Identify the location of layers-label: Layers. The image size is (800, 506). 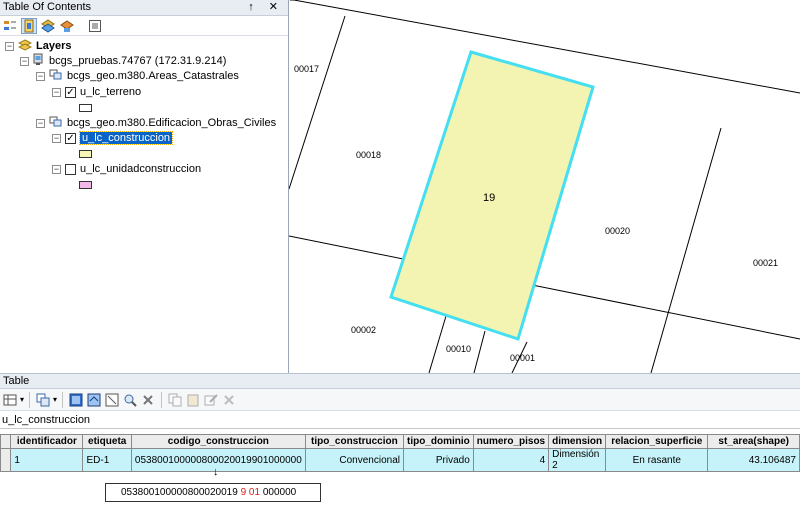
(54, 46).